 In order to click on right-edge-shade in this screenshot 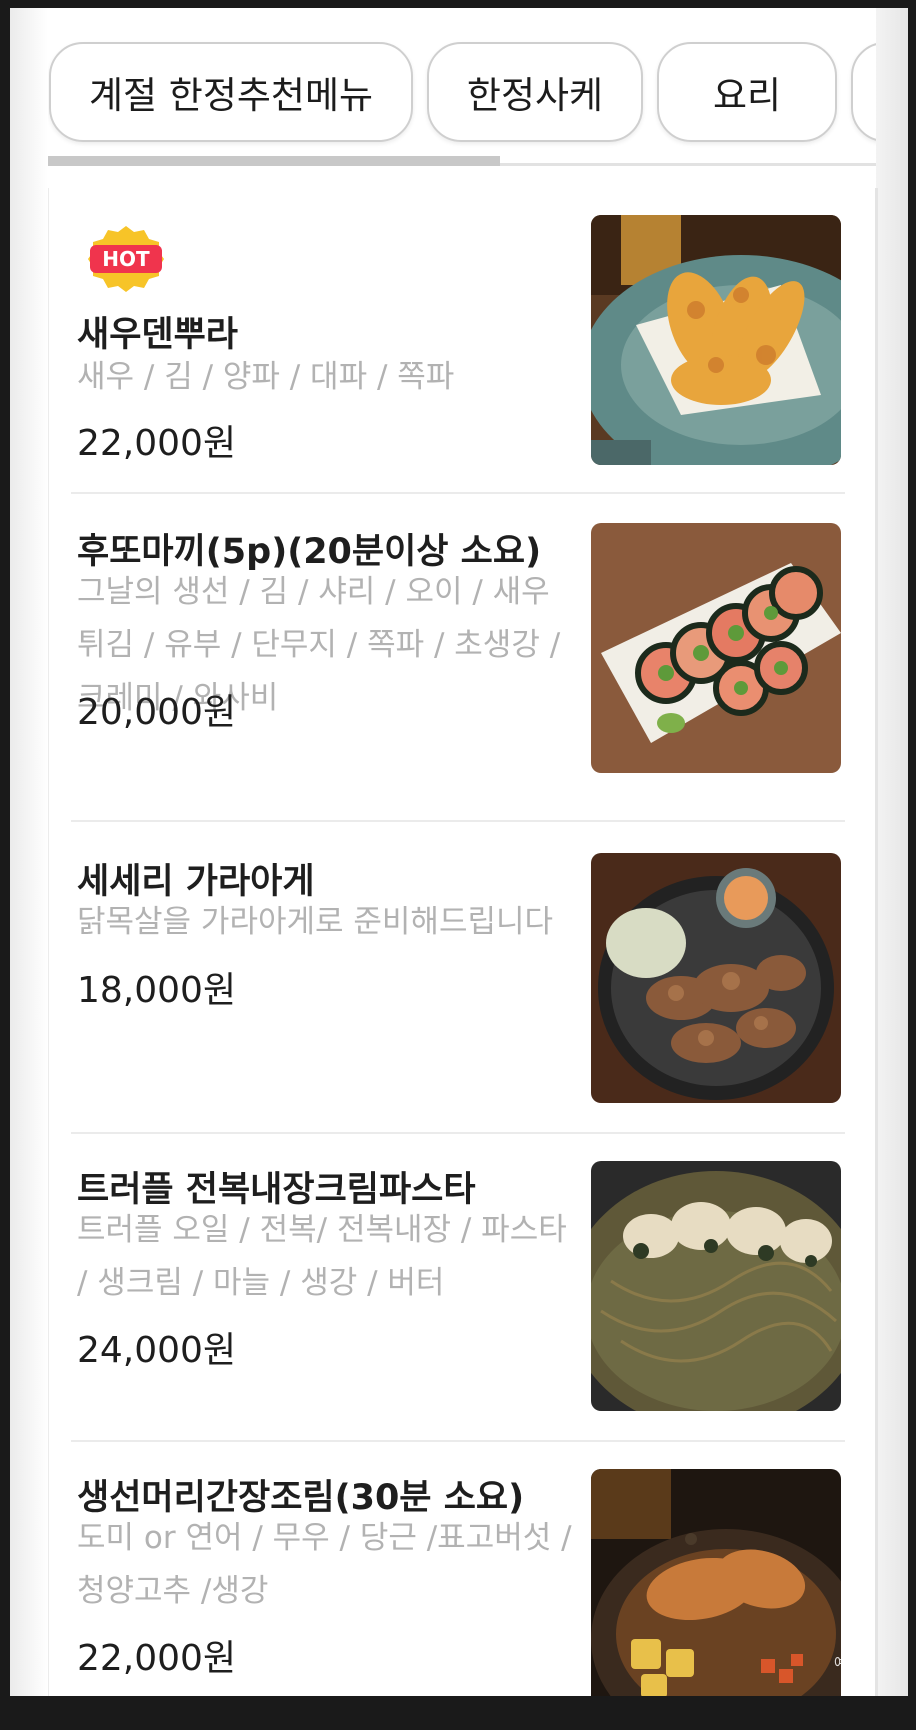, I will do `click(892, 852)`.